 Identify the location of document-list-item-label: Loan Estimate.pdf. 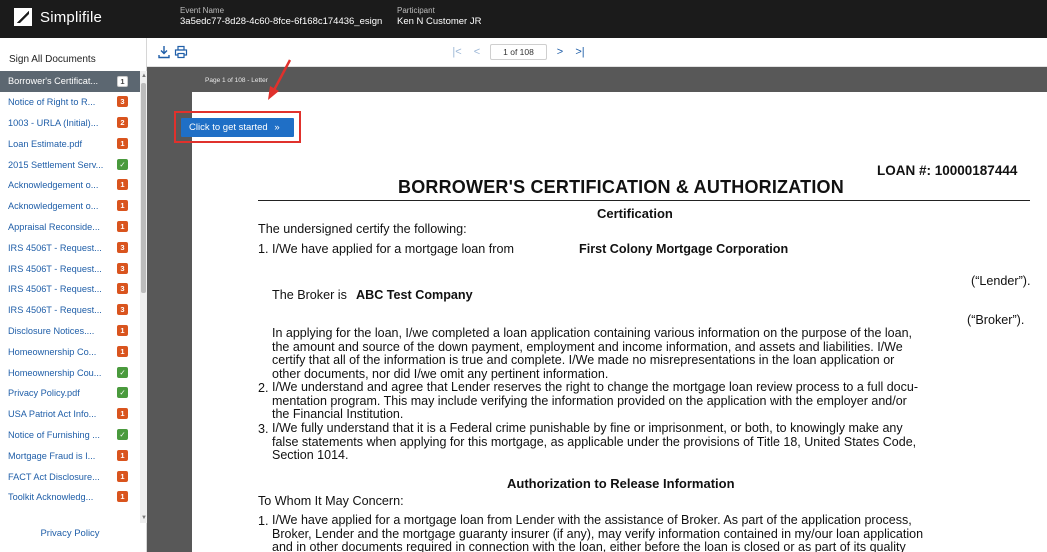
(45, 143).